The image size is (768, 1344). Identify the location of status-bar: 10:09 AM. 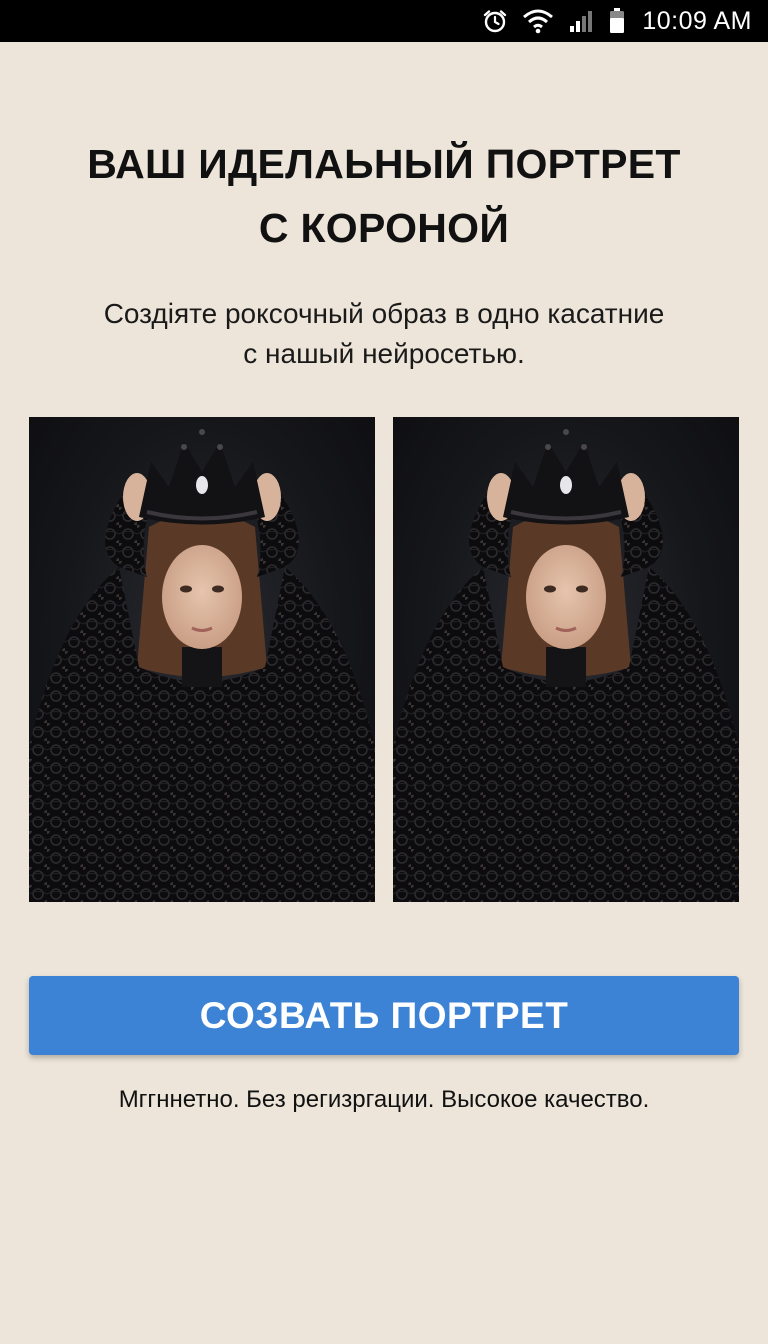
(384, 21).